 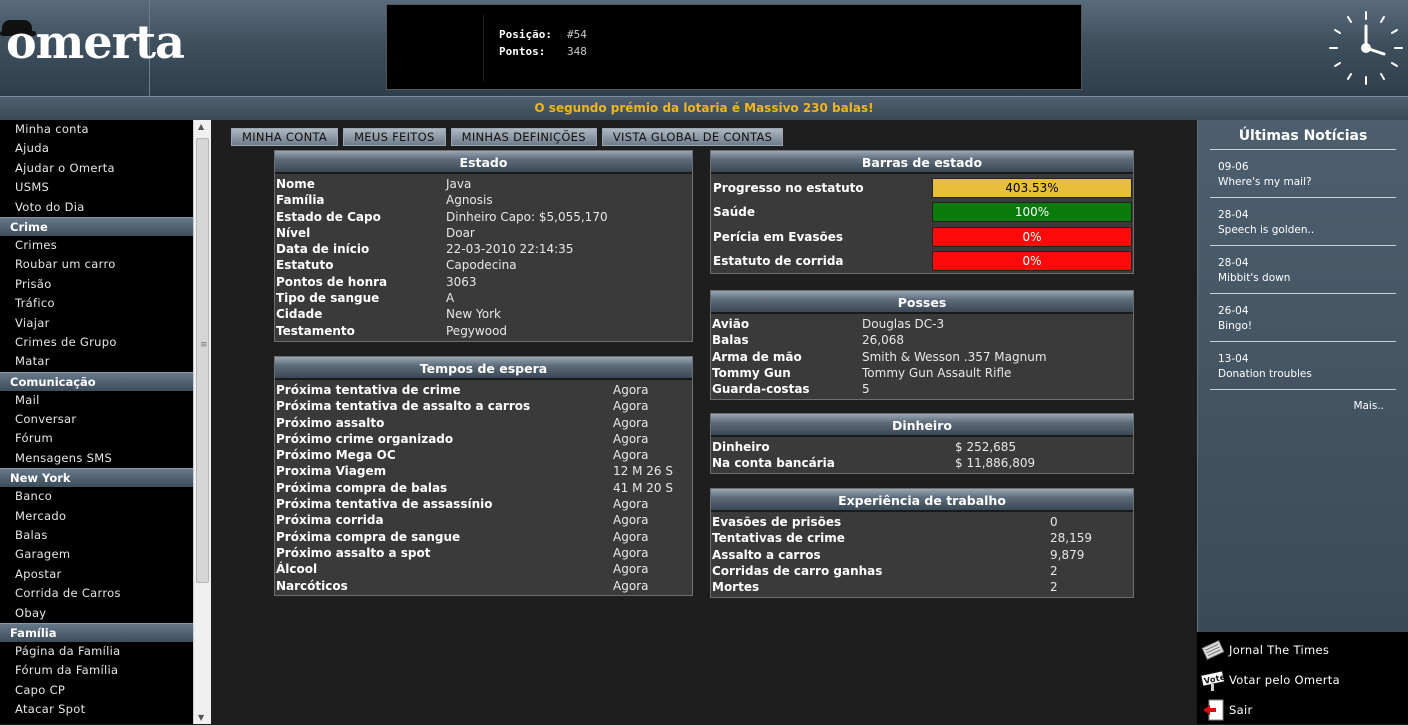 I want to click on row-label: Arma de mão, so click(x=757, y=356).